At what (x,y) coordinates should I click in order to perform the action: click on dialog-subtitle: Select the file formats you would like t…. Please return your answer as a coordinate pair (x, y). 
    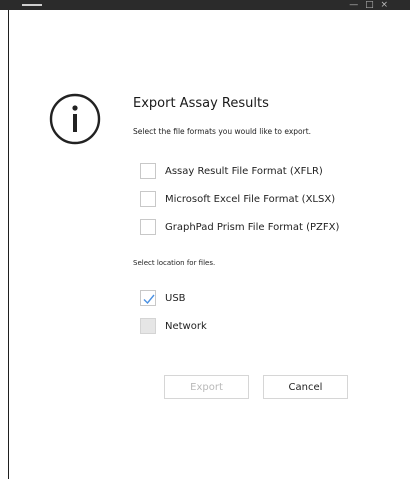
    Looking at the image, I should click on (222, 131).